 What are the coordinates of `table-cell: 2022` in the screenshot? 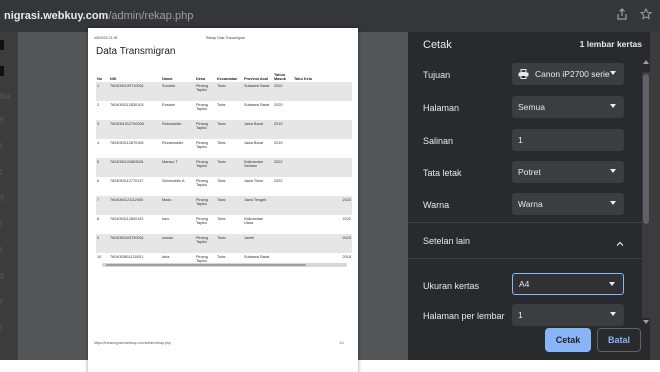 It's located at (278, 181).